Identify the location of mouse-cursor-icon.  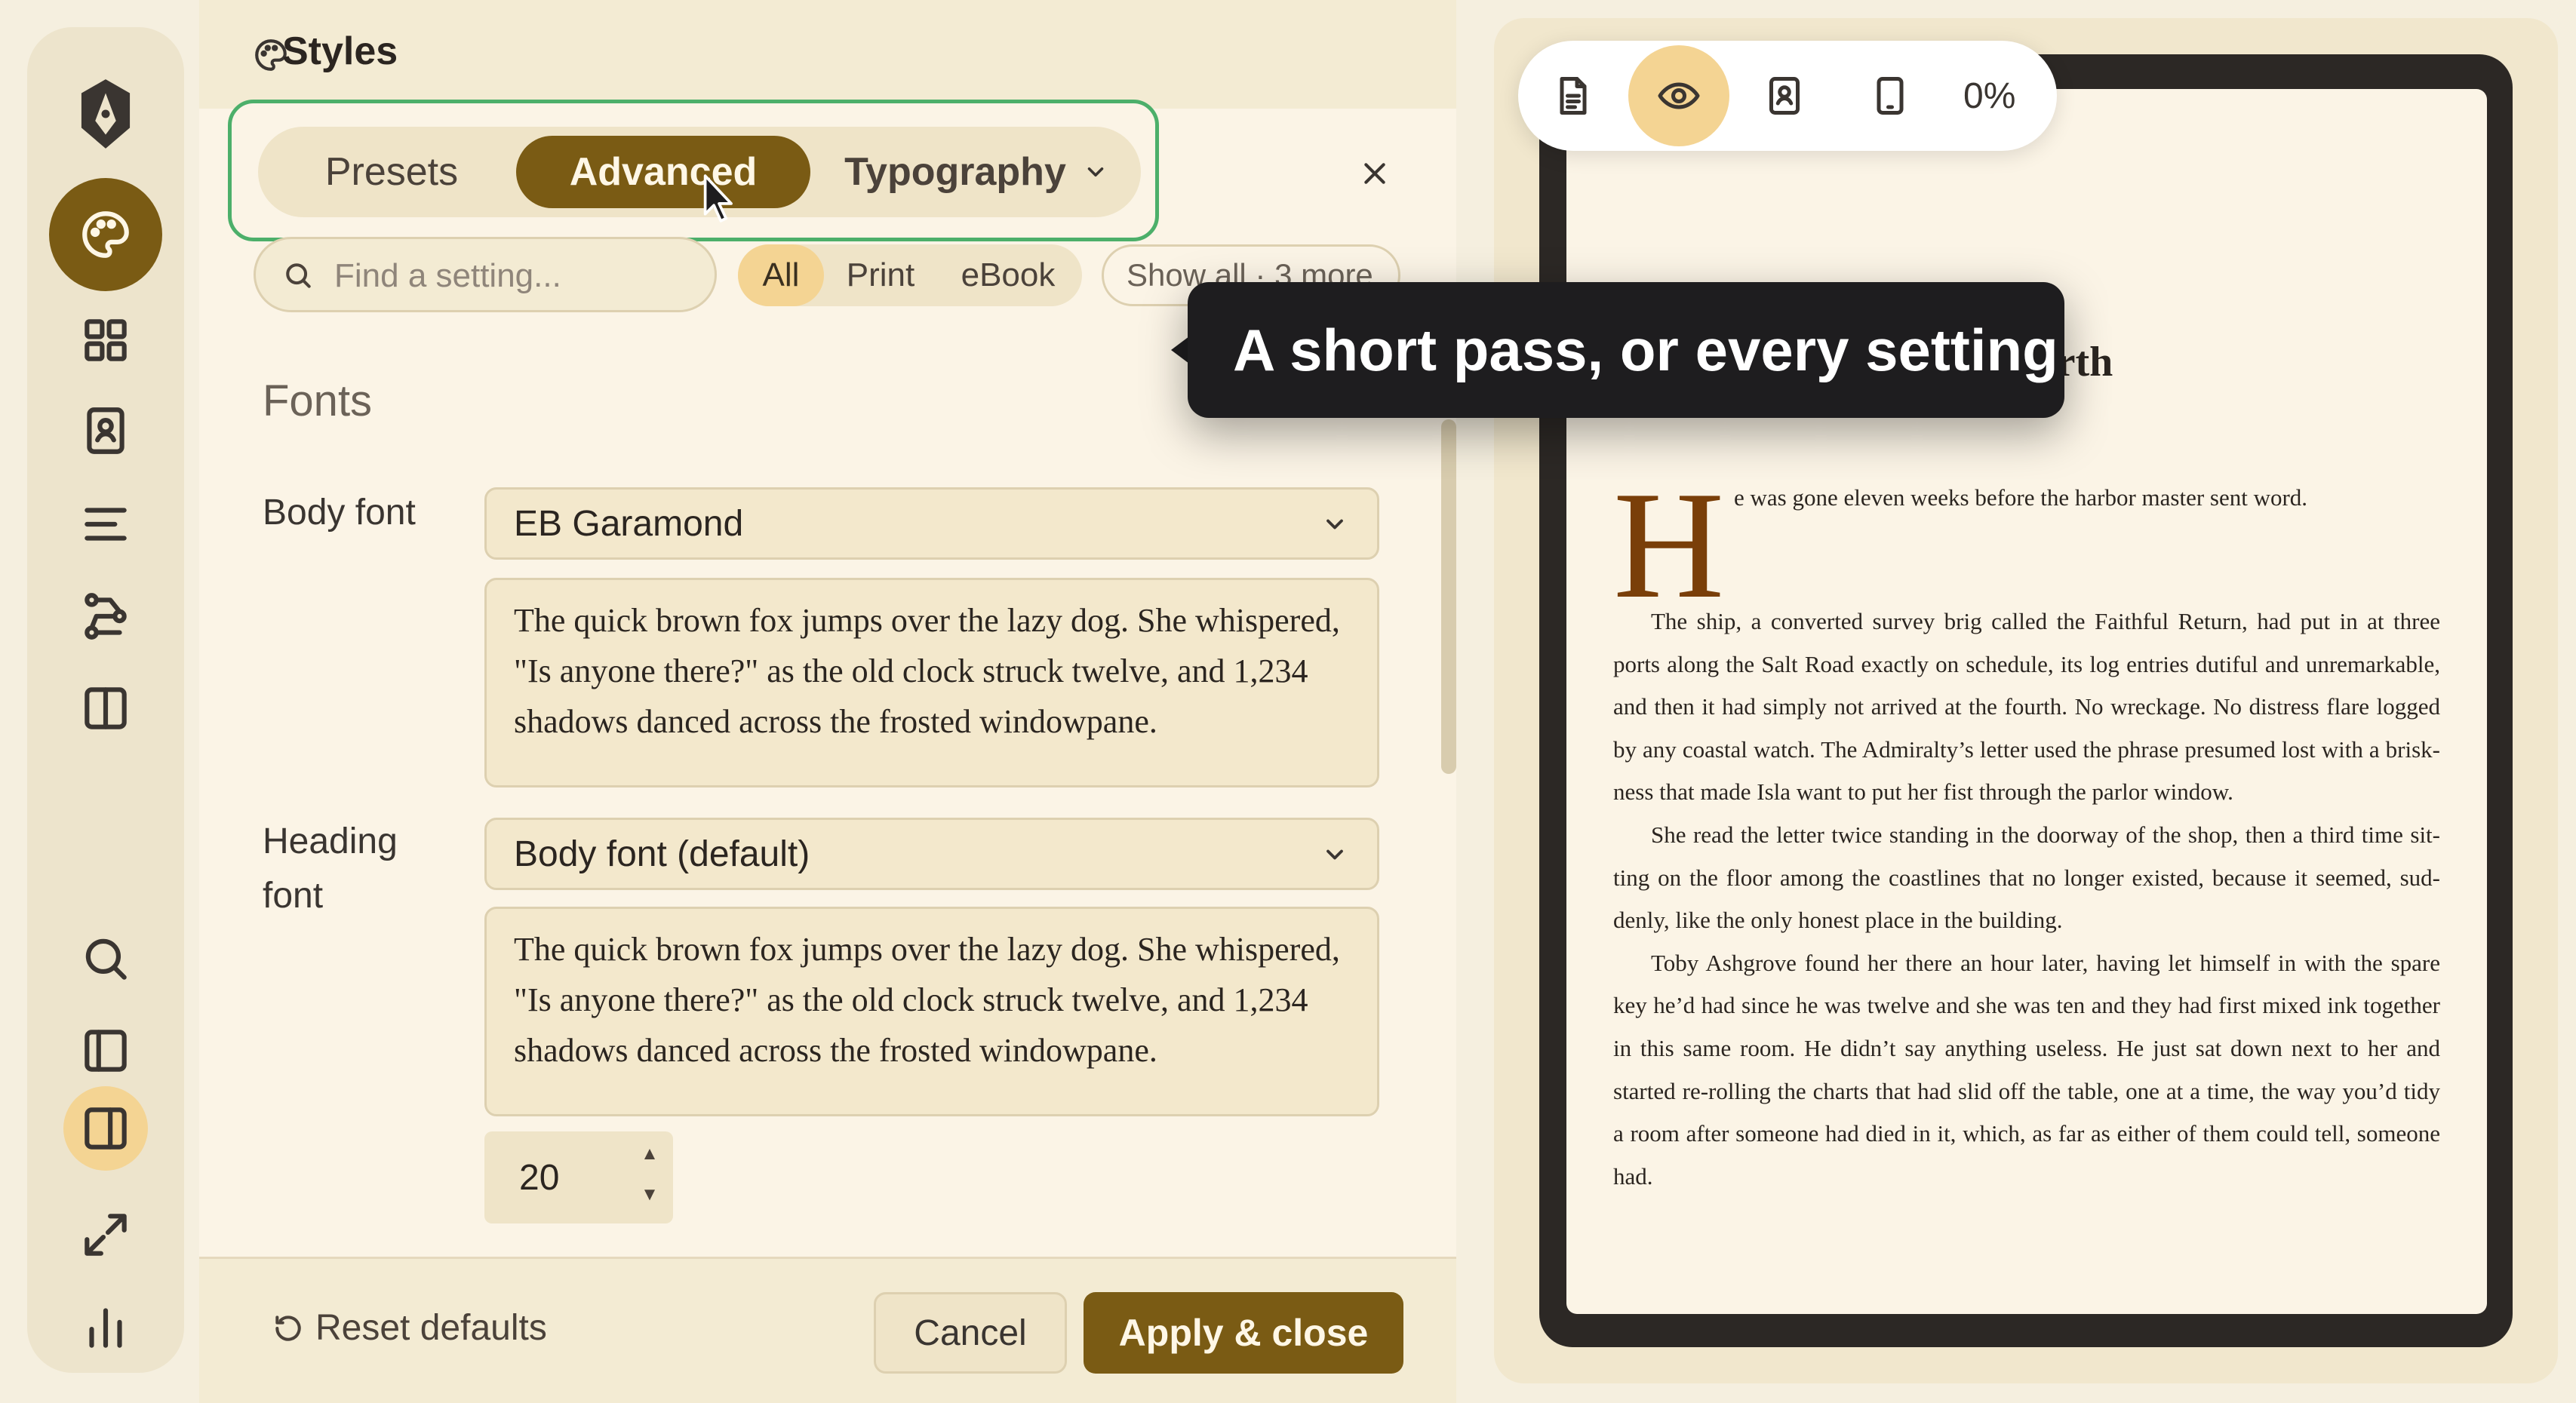
(718, 198).